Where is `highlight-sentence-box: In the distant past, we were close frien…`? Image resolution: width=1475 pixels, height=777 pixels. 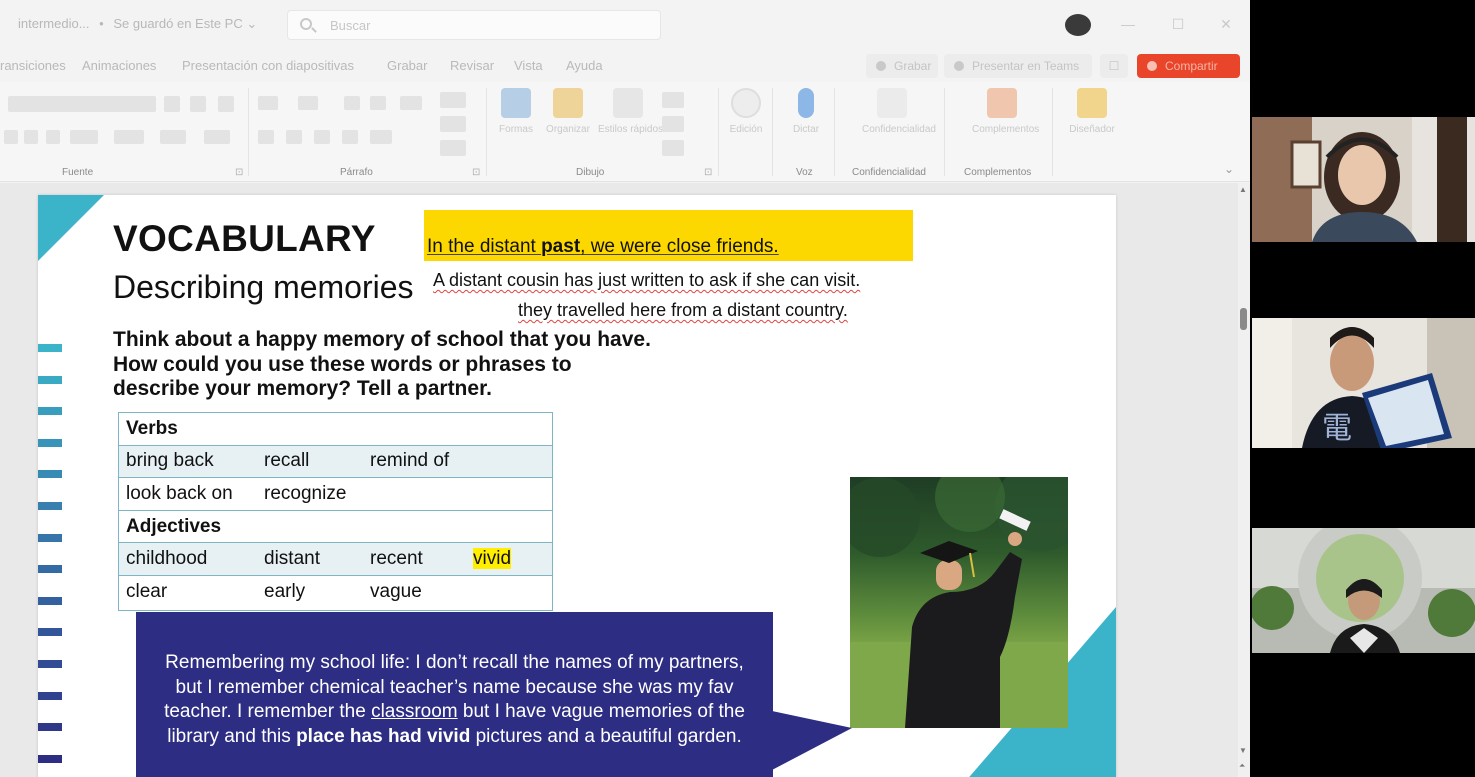 highlight-sentence-box: In the distant past, we were close frien… is located at coordinates (668, 235).